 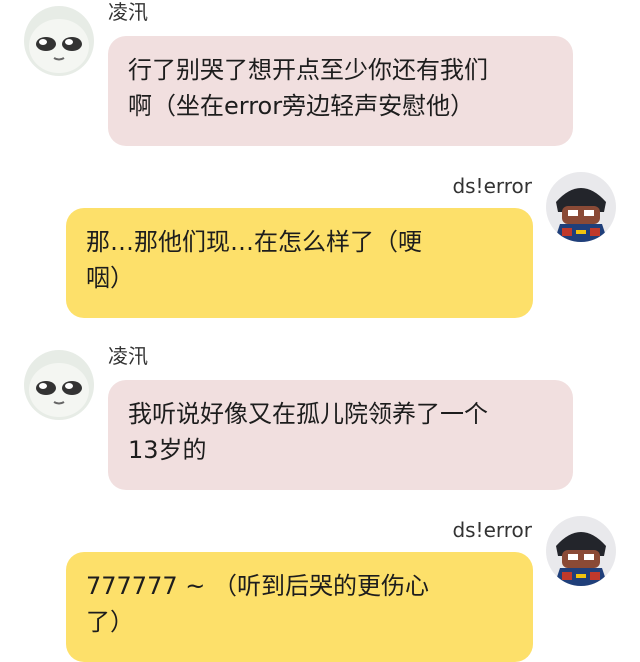 What do you see at coordinates (340, 435) in the screenshot?
I see `message-bubble: 我听说好像又在孤儿院领养了一个 13岁的` at bounding box center [340, 435].